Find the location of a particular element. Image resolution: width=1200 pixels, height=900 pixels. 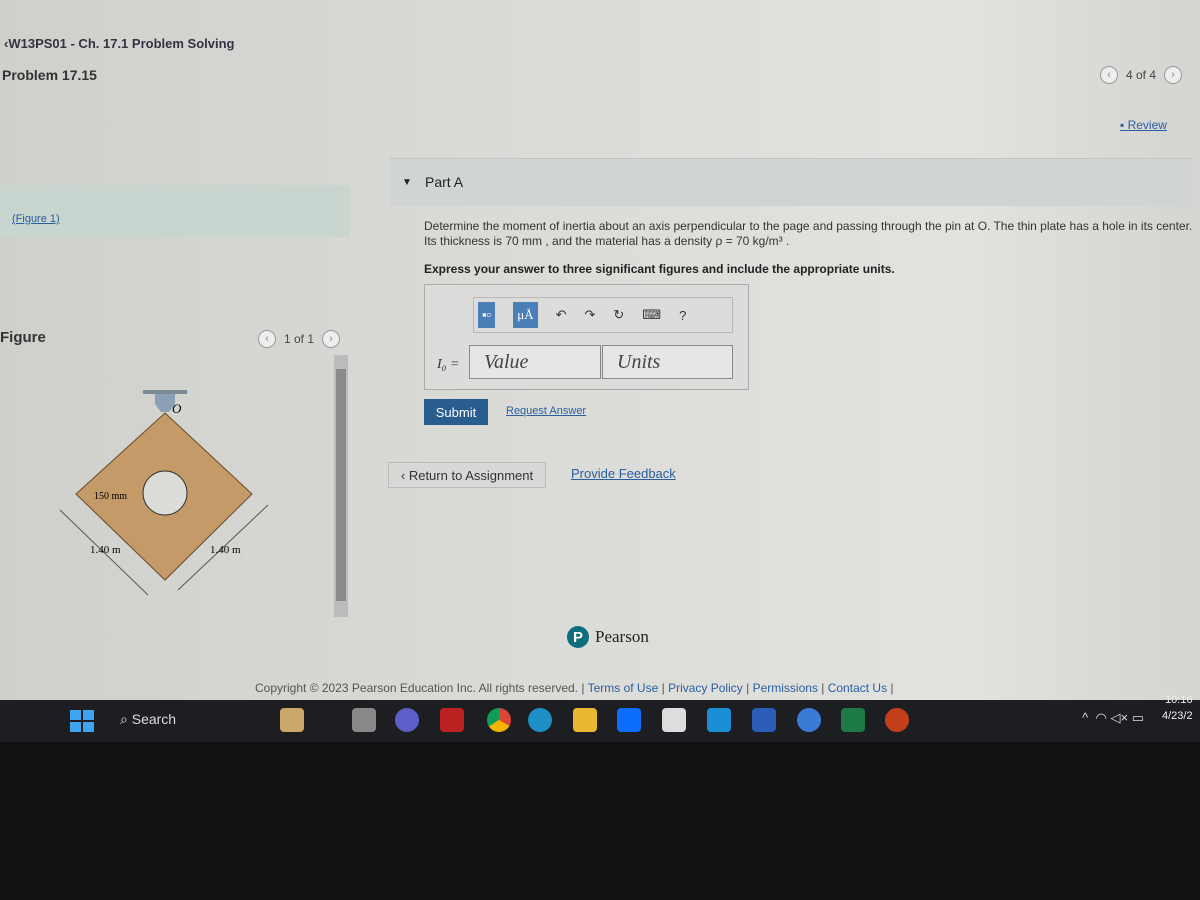

part-title: Part A is located at coordinates (444, 182).